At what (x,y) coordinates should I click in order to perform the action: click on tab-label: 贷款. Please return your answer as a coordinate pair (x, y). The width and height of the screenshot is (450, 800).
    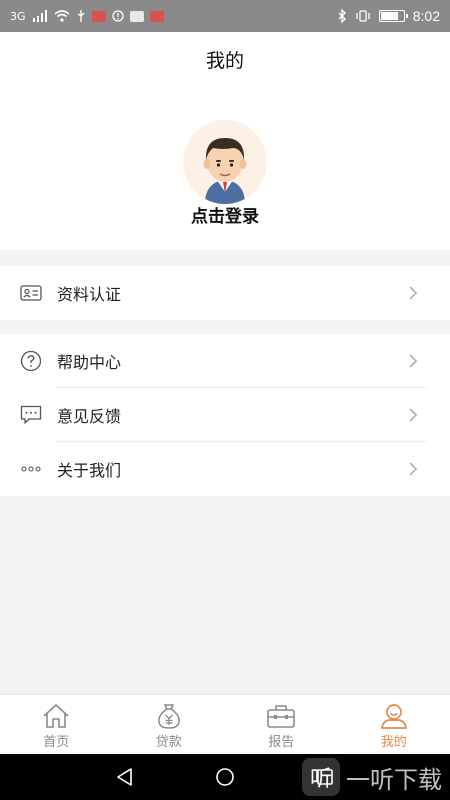
    Looking at the image, I should click on (168, 742).